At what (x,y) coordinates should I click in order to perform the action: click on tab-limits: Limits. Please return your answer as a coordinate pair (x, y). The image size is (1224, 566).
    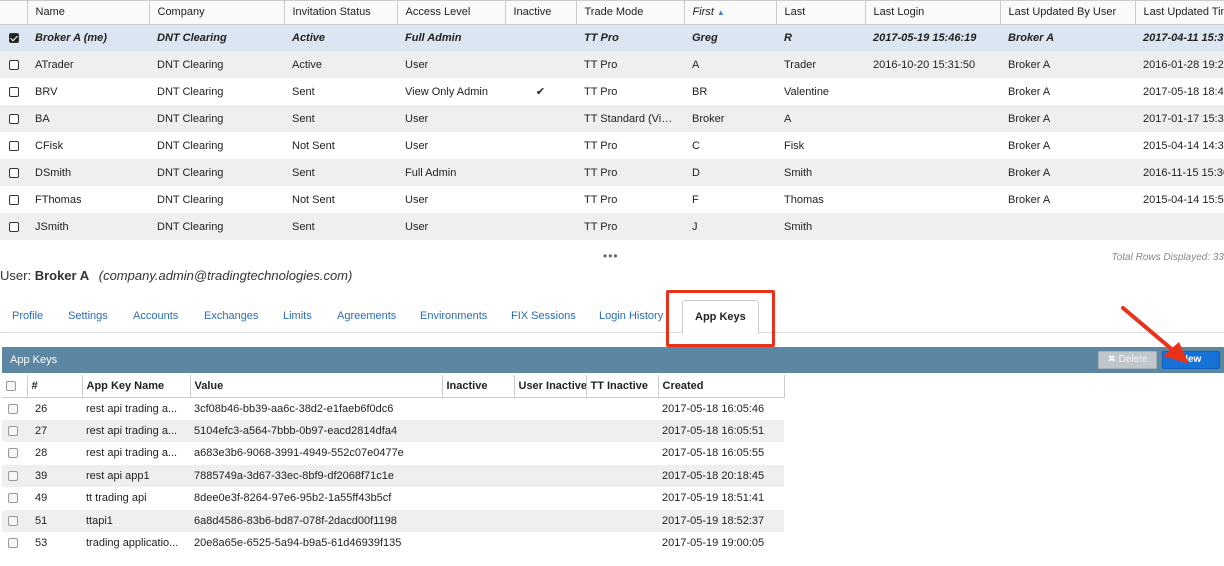
    Looking at the image, I should click on (297, 316).